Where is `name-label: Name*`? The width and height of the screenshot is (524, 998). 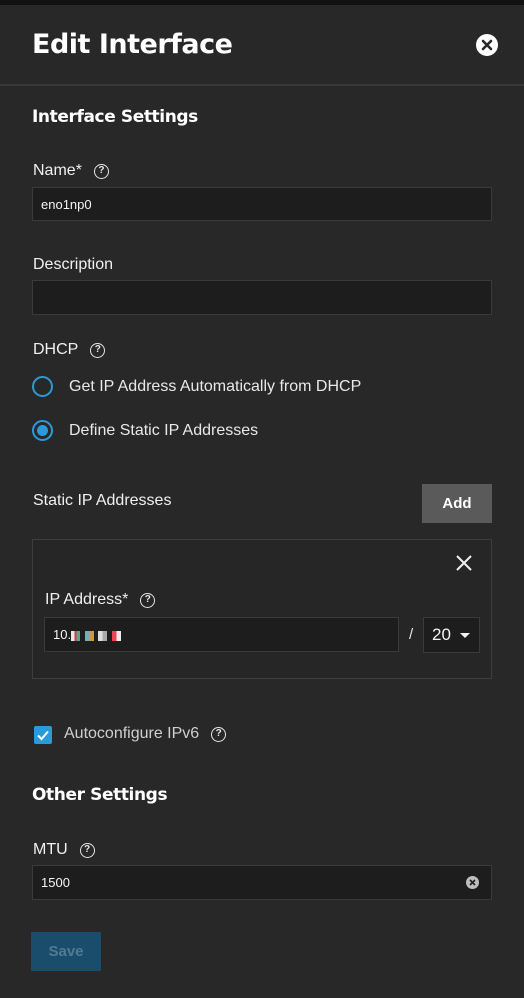
name-label: Name* is located at coordinates (57, 170).